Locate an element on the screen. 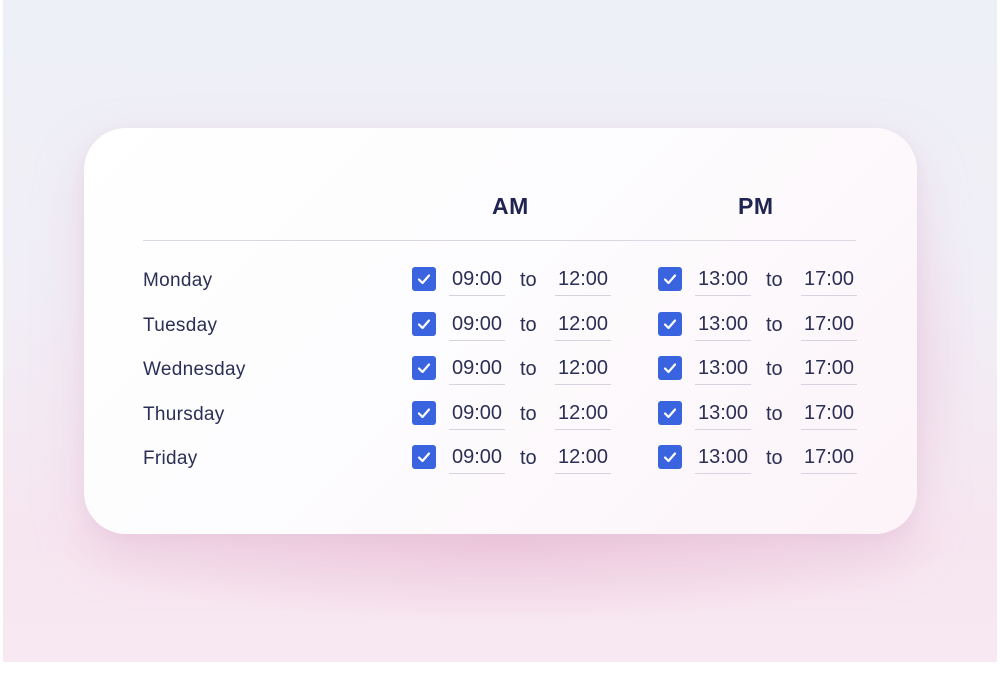 The image size is (1000, 678). day-label: Friday is located at coordinates (170, 458).